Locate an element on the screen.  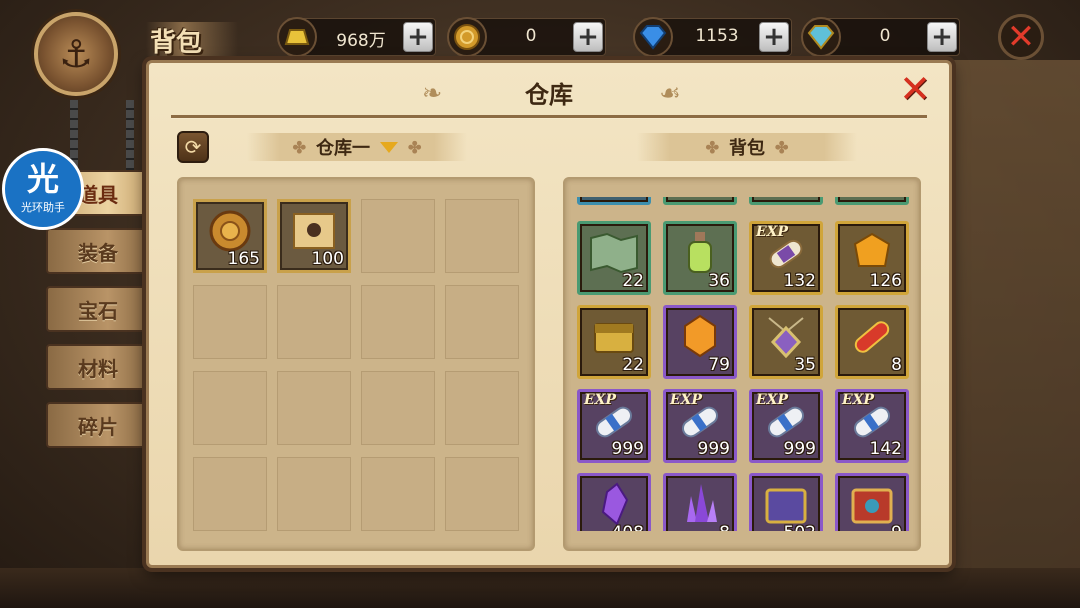
item-count: 408 is located at coordinates (628, 527).